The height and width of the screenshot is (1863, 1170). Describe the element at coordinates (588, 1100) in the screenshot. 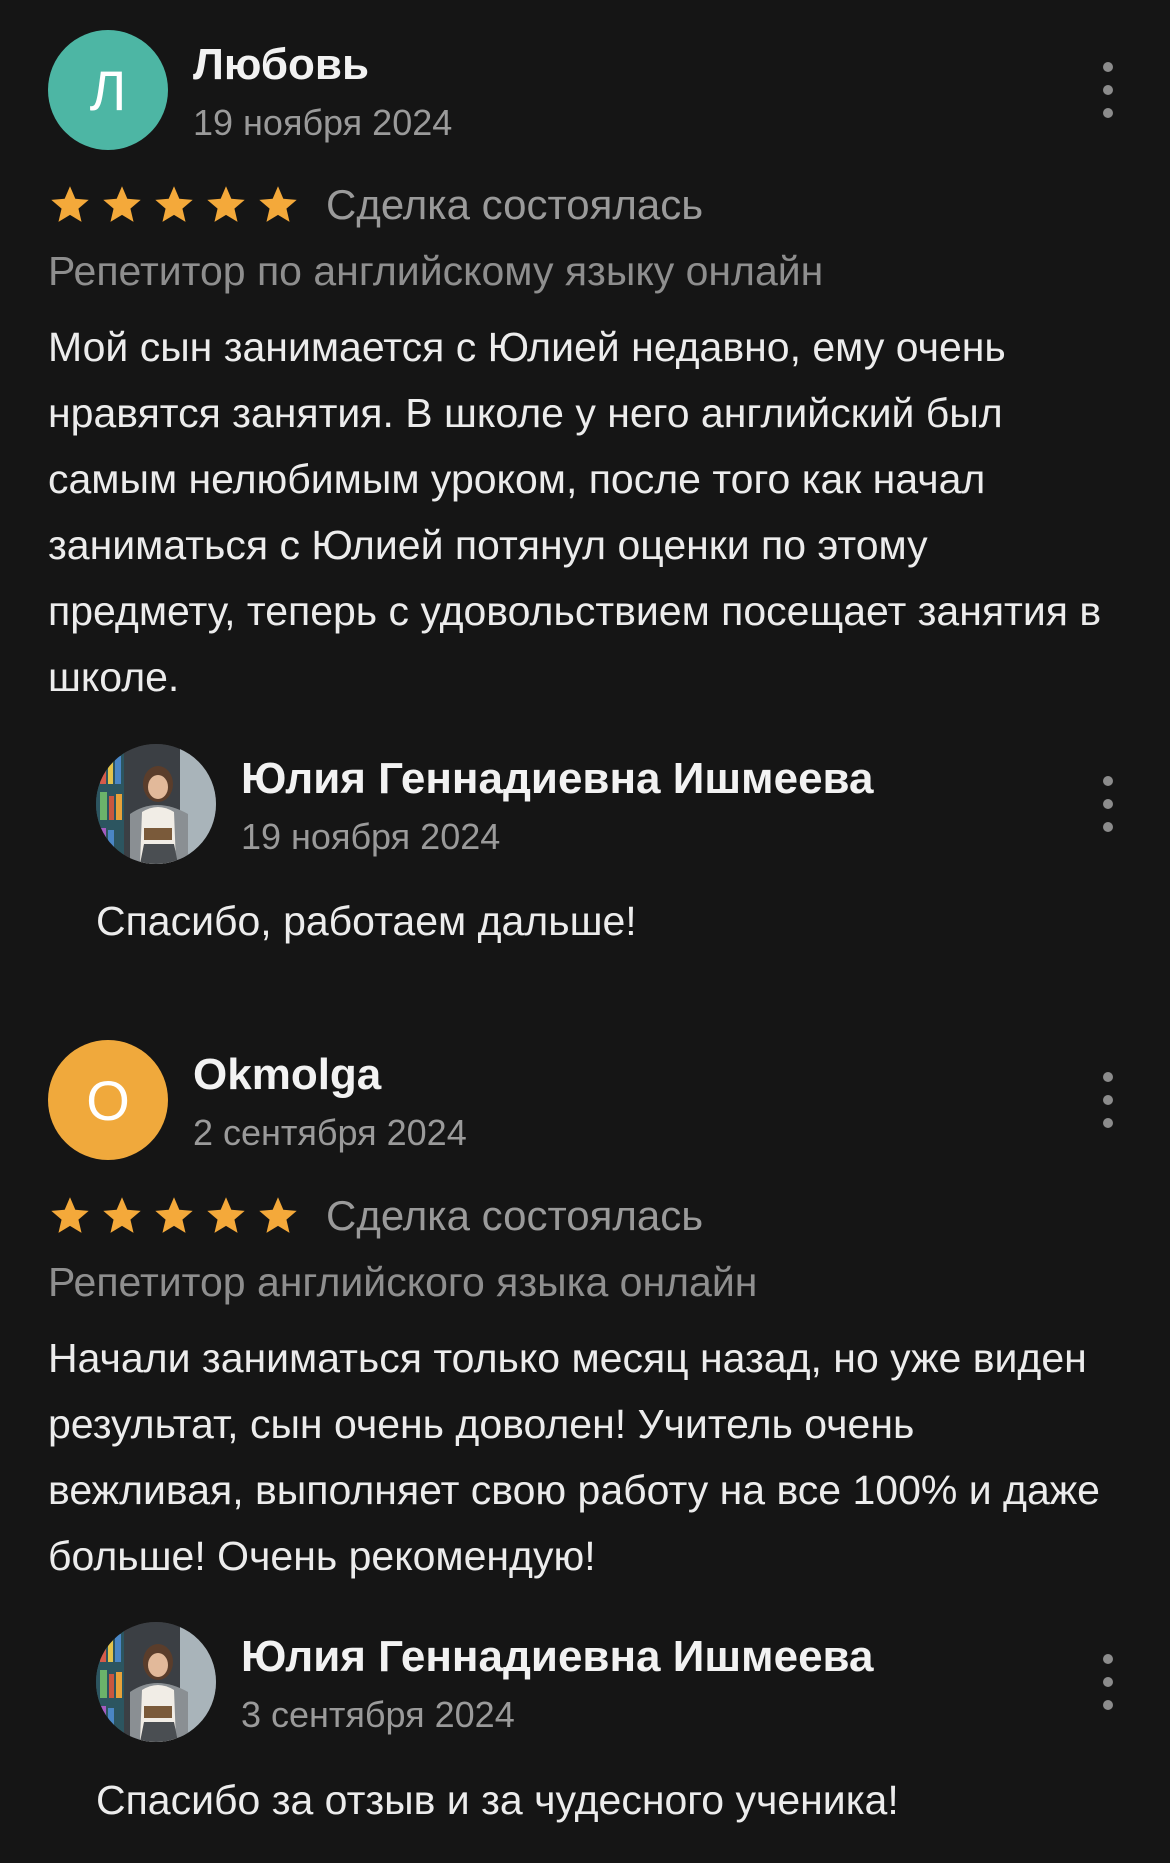

I see `review-header: O Okmolga 2 сентября 2024` at that location.